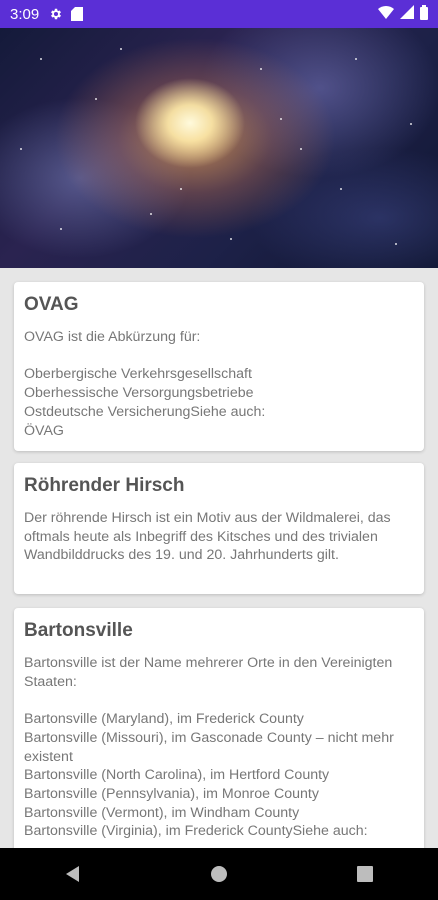 This screenshot has width=438, height=900. Describe the element at coordinates (386, 14) in the screenshot. I see `wifi-icon` at that location.